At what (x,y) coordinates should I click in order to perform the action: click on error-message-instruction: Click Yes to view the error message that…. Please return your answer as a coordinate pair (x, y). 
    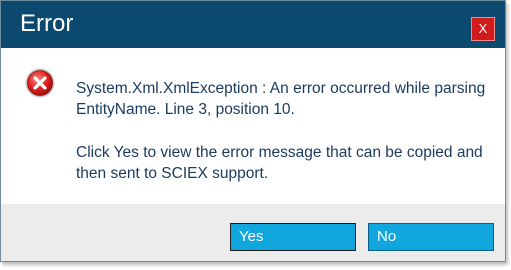
    Looking at the image, I should click on (279, 163).